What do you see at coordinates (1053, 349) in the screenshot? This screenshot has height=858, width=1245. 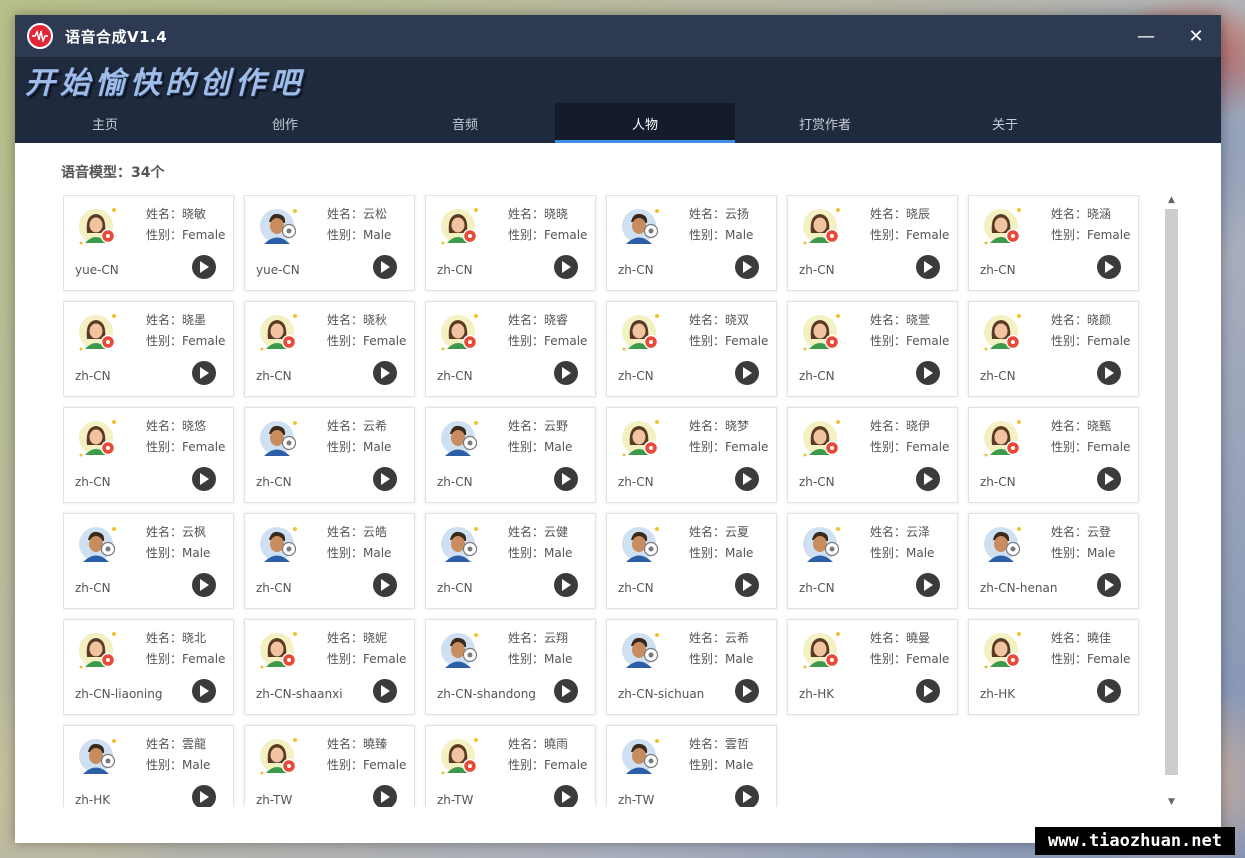 I see `voice-card: 姓名：晓颜 性别：Female zh-CN` at bounding box center [1053, 349].